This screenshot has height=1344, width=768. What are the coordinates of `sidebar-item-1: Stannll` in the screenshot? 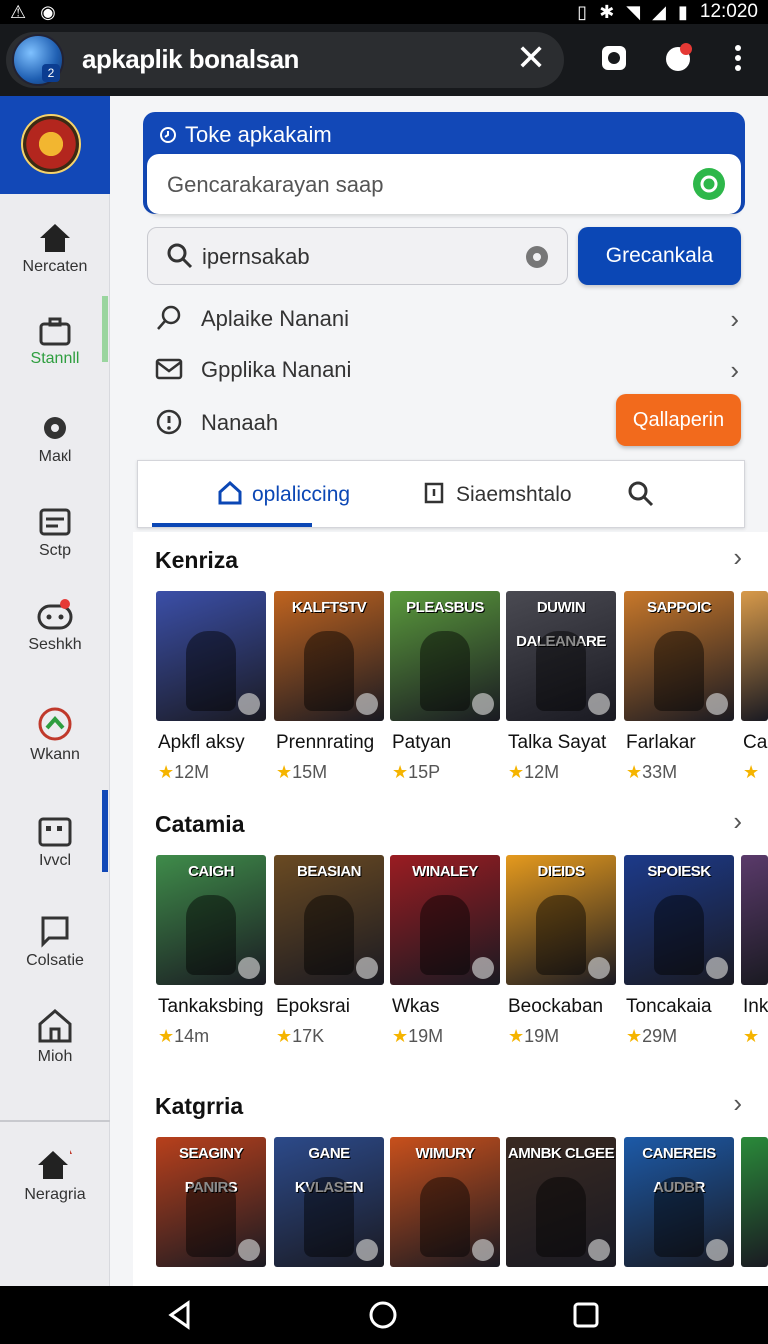 It's located at (55, 342).